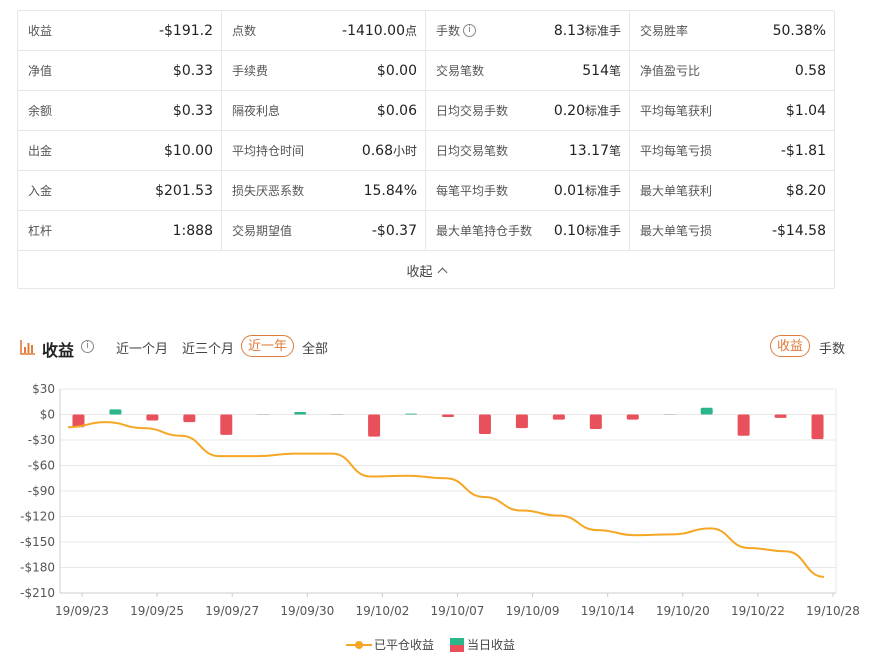  I want to click on y-tick-label: -$150, so click(37, 542).